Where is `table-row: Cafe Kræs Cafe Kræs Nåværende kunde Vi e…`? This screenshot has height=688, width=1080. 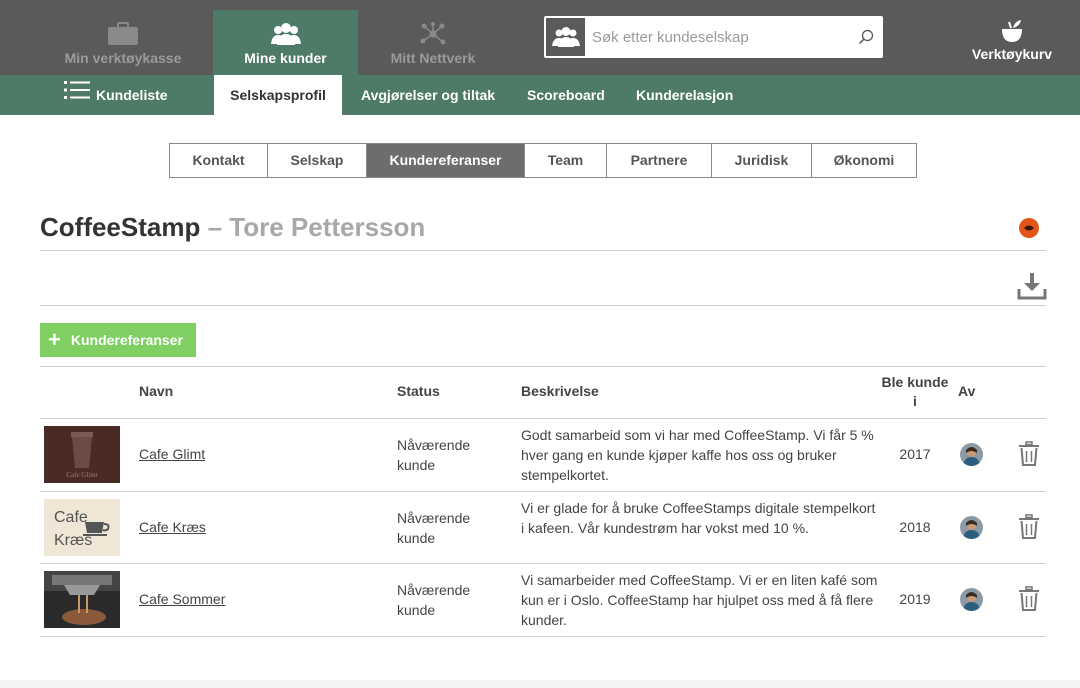
table-row: Cafe Kræs Cafe Kræs Nåværende kunde Vi e… is located at coordinates (543, 528).